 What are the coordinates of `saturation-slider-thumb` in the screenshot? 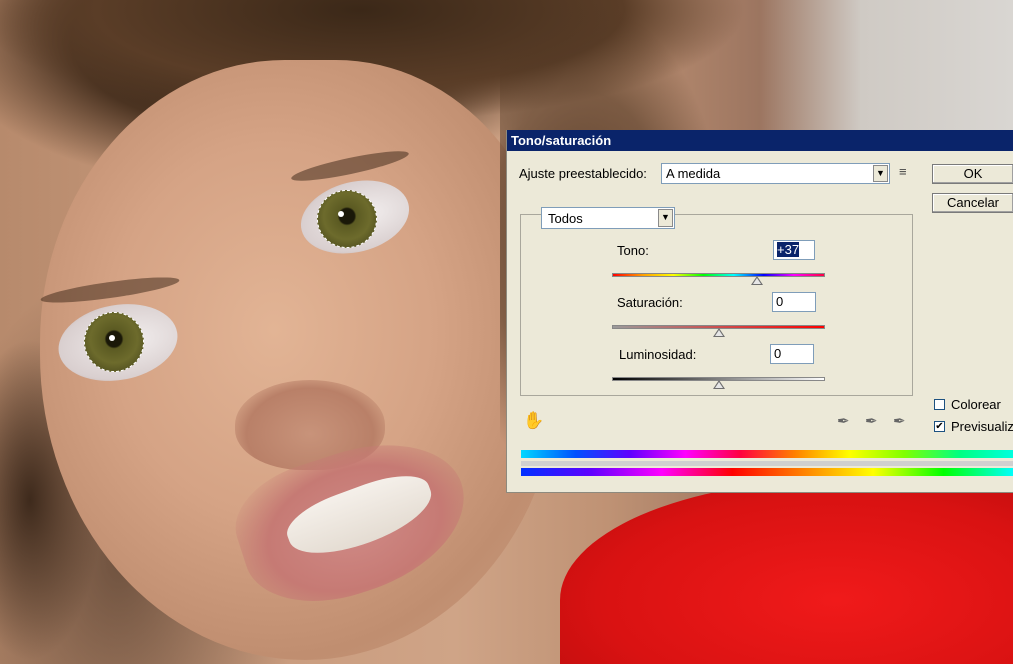 It's located at (718, 332).